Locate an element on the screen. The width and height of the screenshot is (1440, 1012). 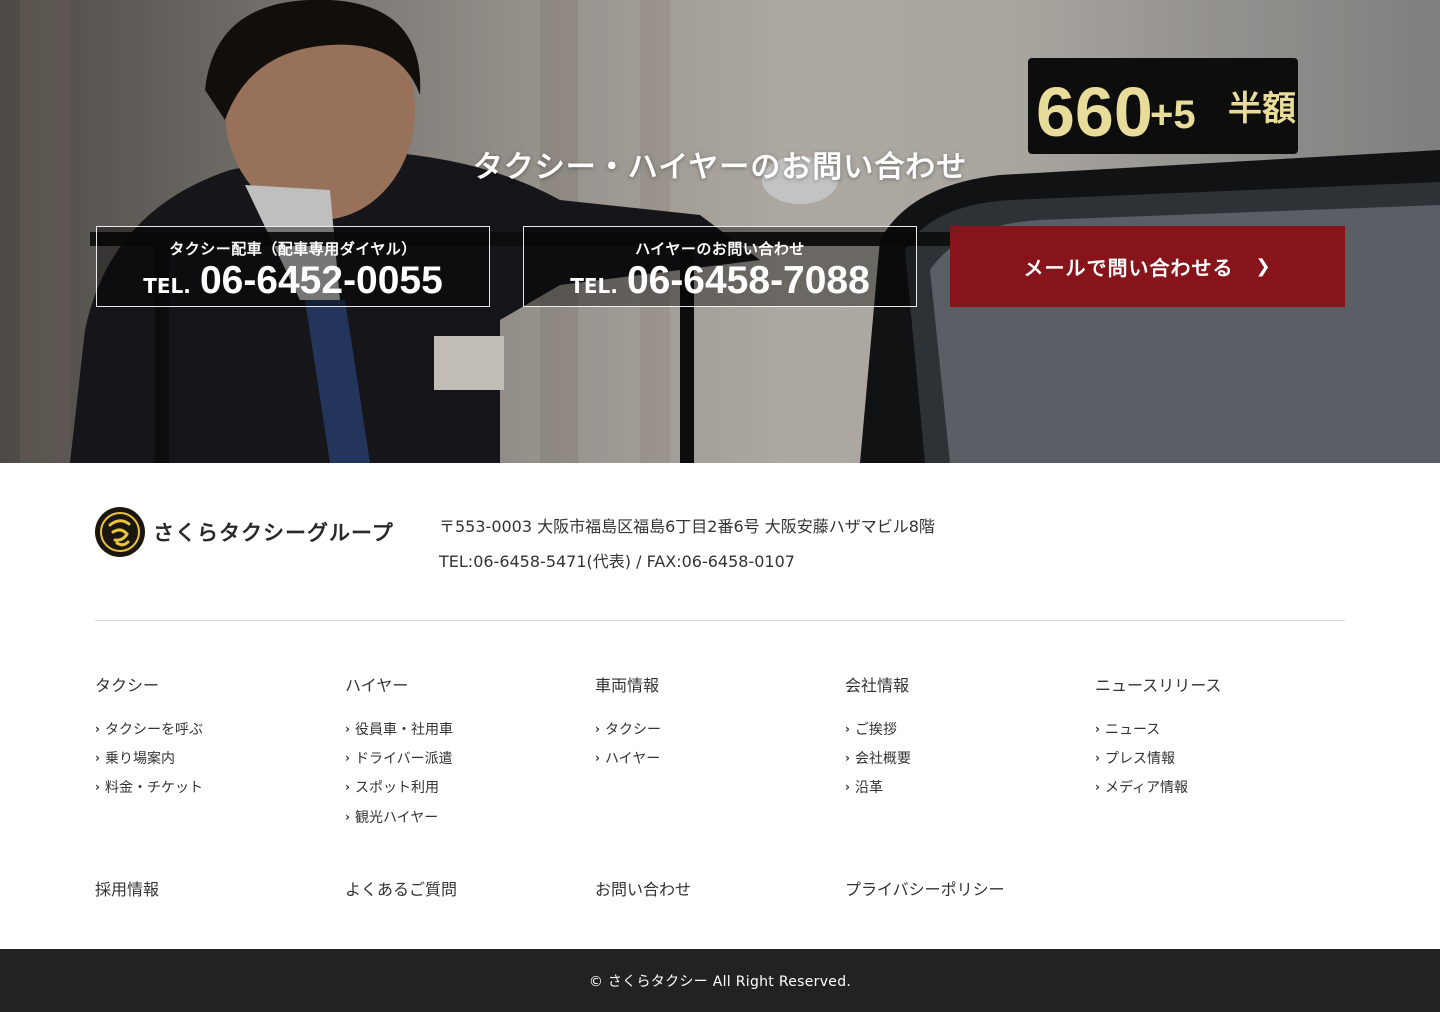
taxi-dispatch-tel: タクシー配車（配車専用ダイヤル） TEL. 06-6452-0055 is located at coordinates (293, 266).